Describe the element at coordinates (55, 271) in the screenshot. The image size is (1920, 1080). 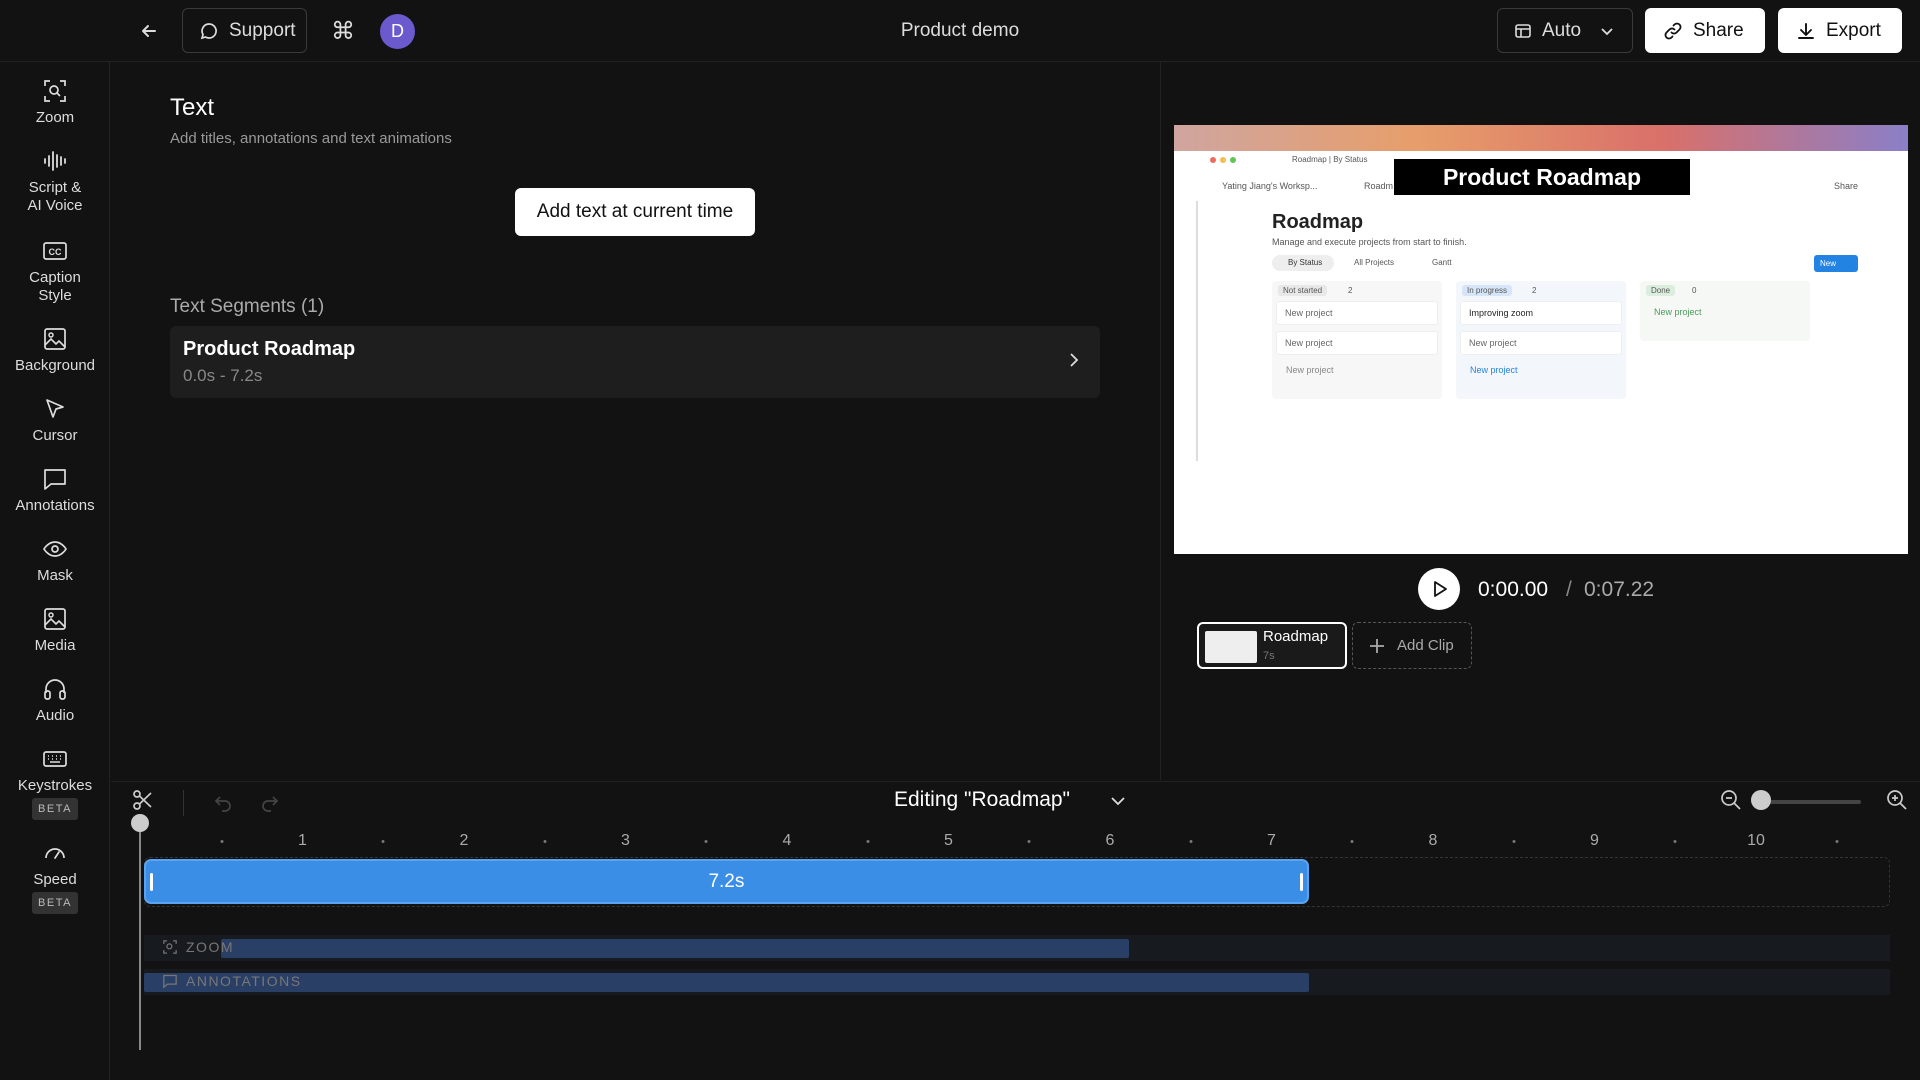
I see `sidebar-item-caption-style: CC Caption Style` at that location.